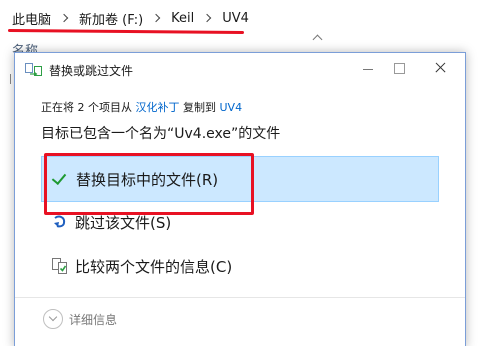 This screenshot has width=480, height=346. I want to click on compare-option: 比较两个文件的信息(C), so click(239, 266).